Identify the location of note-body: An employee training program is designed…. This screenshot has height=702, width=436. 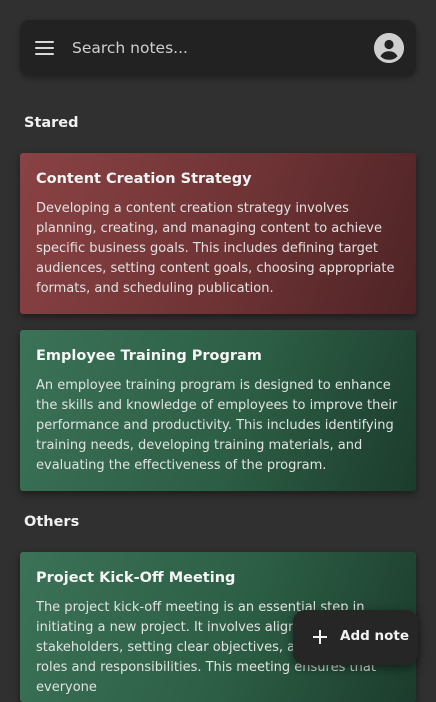
(217, 425).